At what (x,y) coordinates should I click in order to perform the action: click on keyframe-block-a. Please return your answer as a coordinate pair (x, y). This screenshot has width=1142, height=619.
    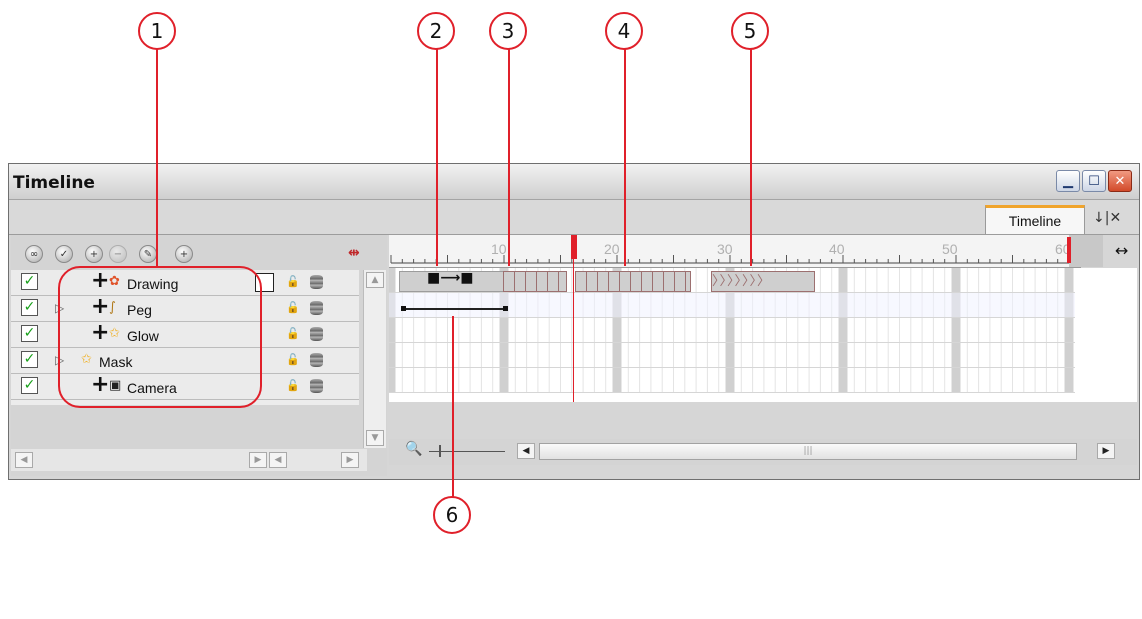
    Looking at the image, I should click on (535, 281).